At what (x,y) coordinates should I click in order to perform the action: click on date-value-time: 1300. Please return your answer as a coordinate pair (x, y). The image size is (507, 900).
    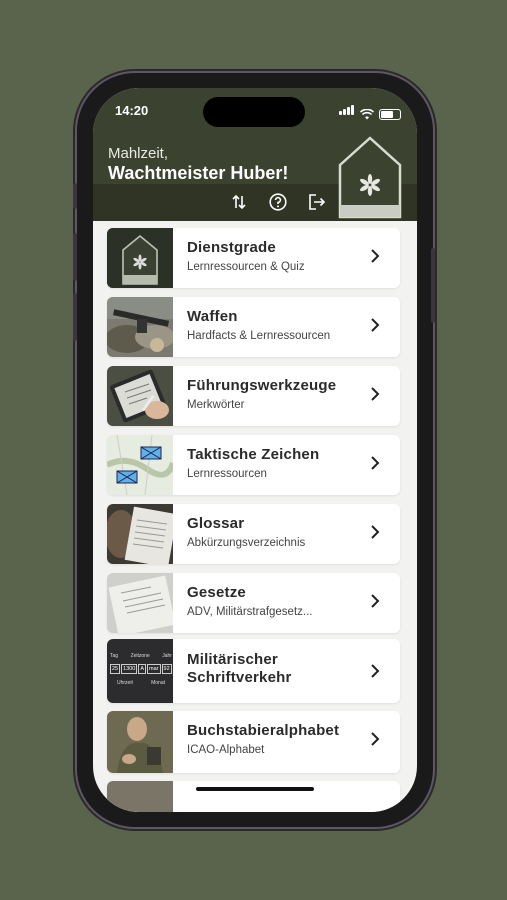
    Looking at the image, I should click on (129, 669).